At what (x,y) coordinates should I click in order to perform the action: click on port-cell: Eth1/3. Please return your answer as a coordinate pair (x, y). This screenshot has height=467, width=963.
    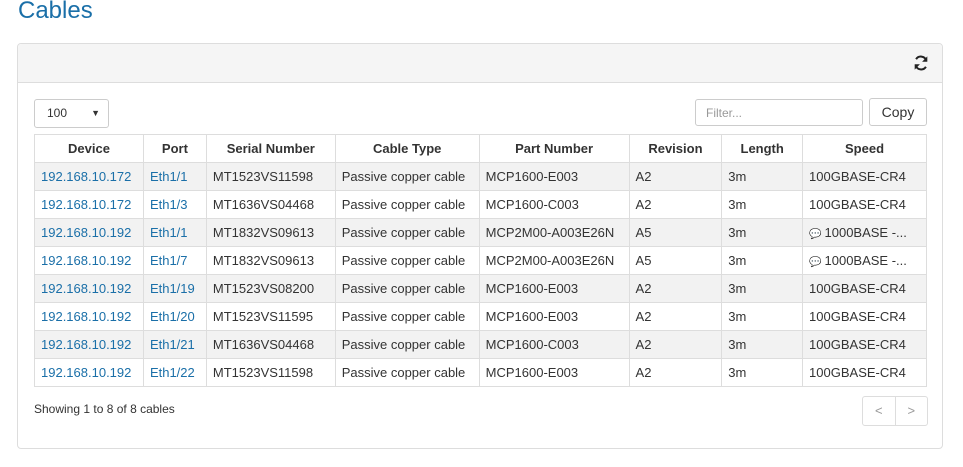
    Looking at the image, I should click on (174, 204).